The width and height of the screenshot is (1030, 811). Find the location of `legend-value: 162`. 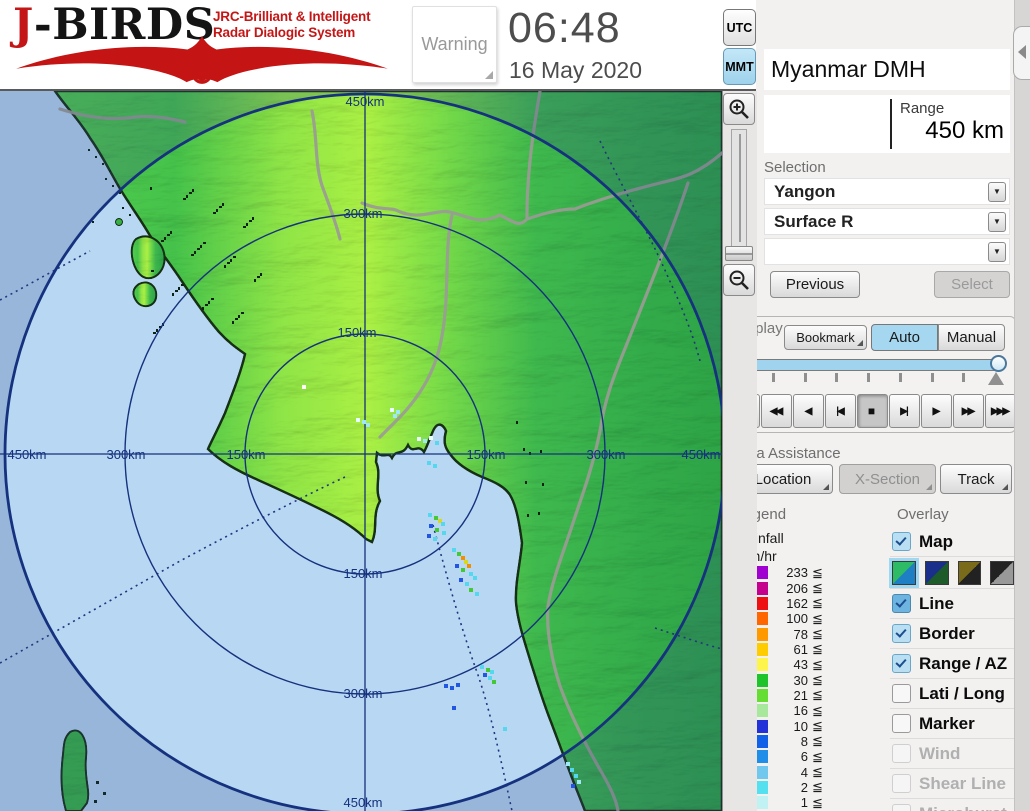

legend-value: 162 is located at coordinates (797, 603).